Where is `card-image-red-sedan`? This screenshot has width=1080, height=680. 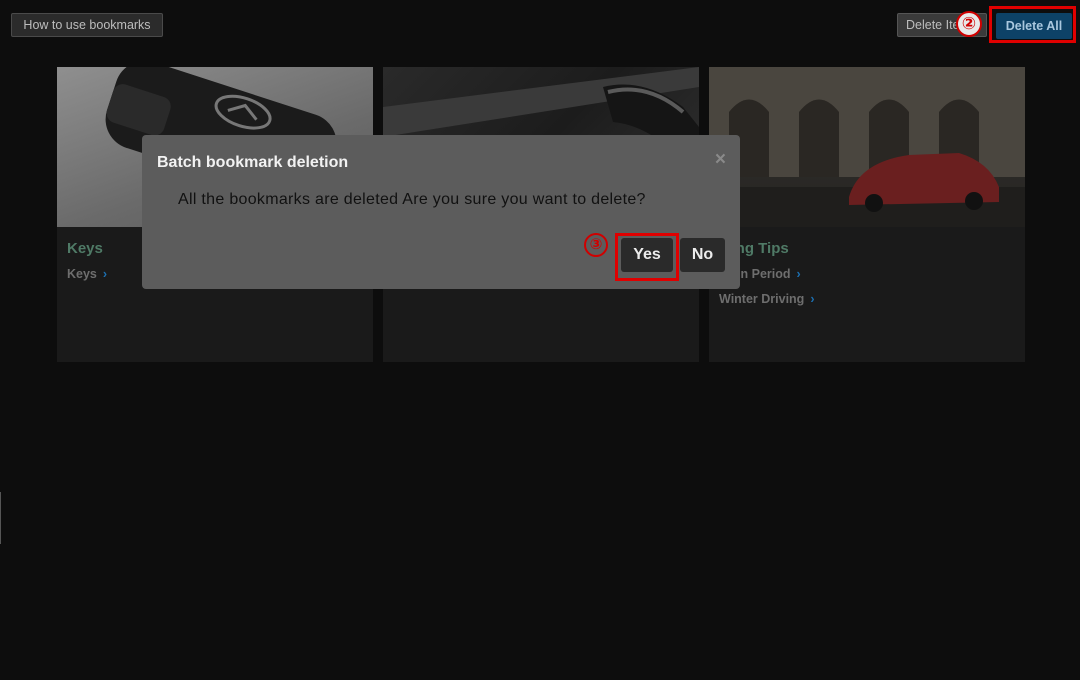 card-image-red-sedan is located at coordinates (867, 147).